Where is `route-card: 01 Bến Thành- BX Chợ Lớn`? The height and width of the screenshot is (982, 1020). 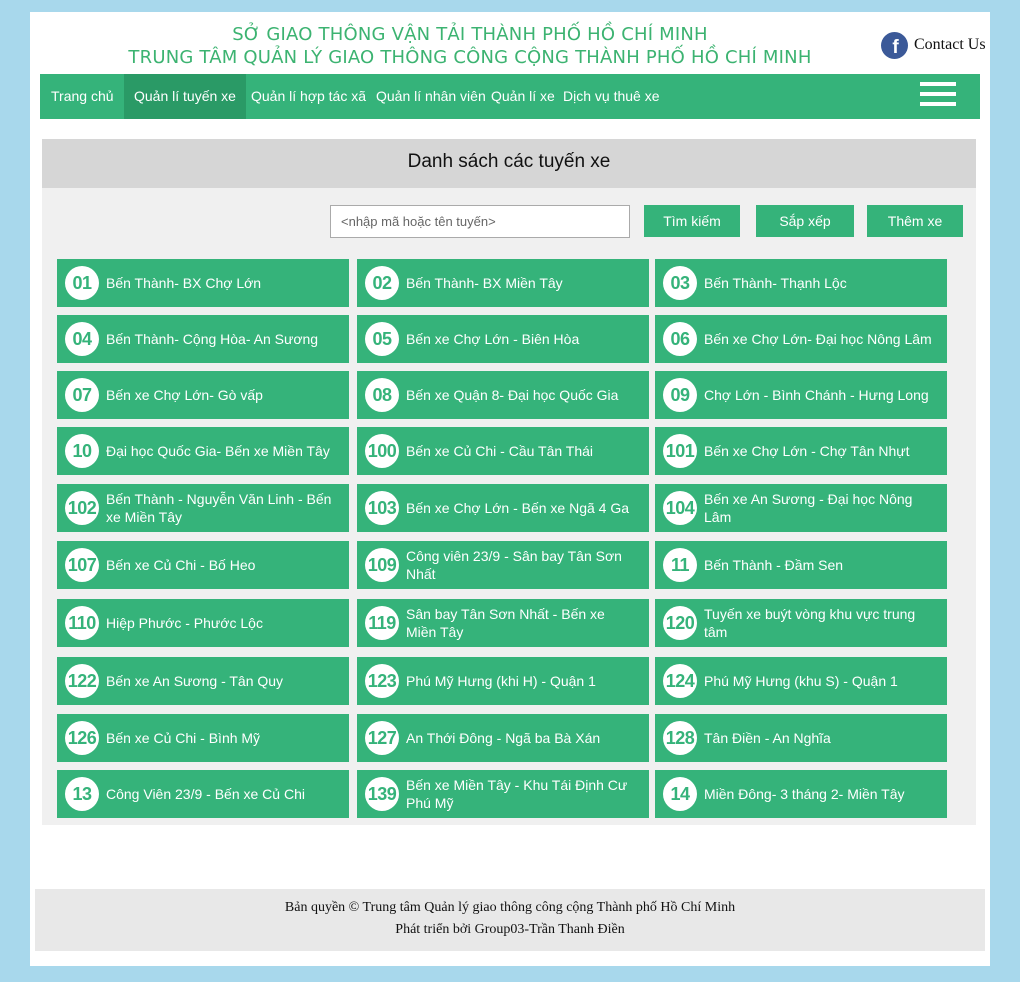
route-card: 01 Bến Thành- BX Chợ Lớn is located at coordinates (203, 283).